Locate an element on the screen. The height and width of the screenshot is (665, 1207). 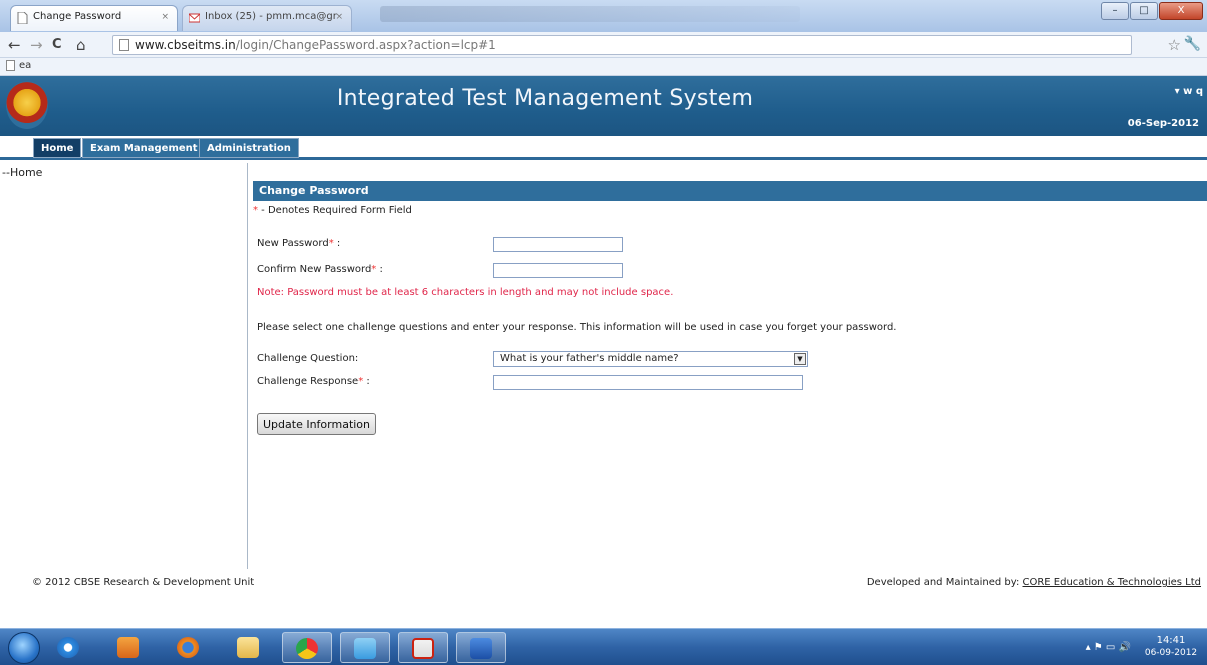
forward-icon: → is located at coordinates (36, 45).